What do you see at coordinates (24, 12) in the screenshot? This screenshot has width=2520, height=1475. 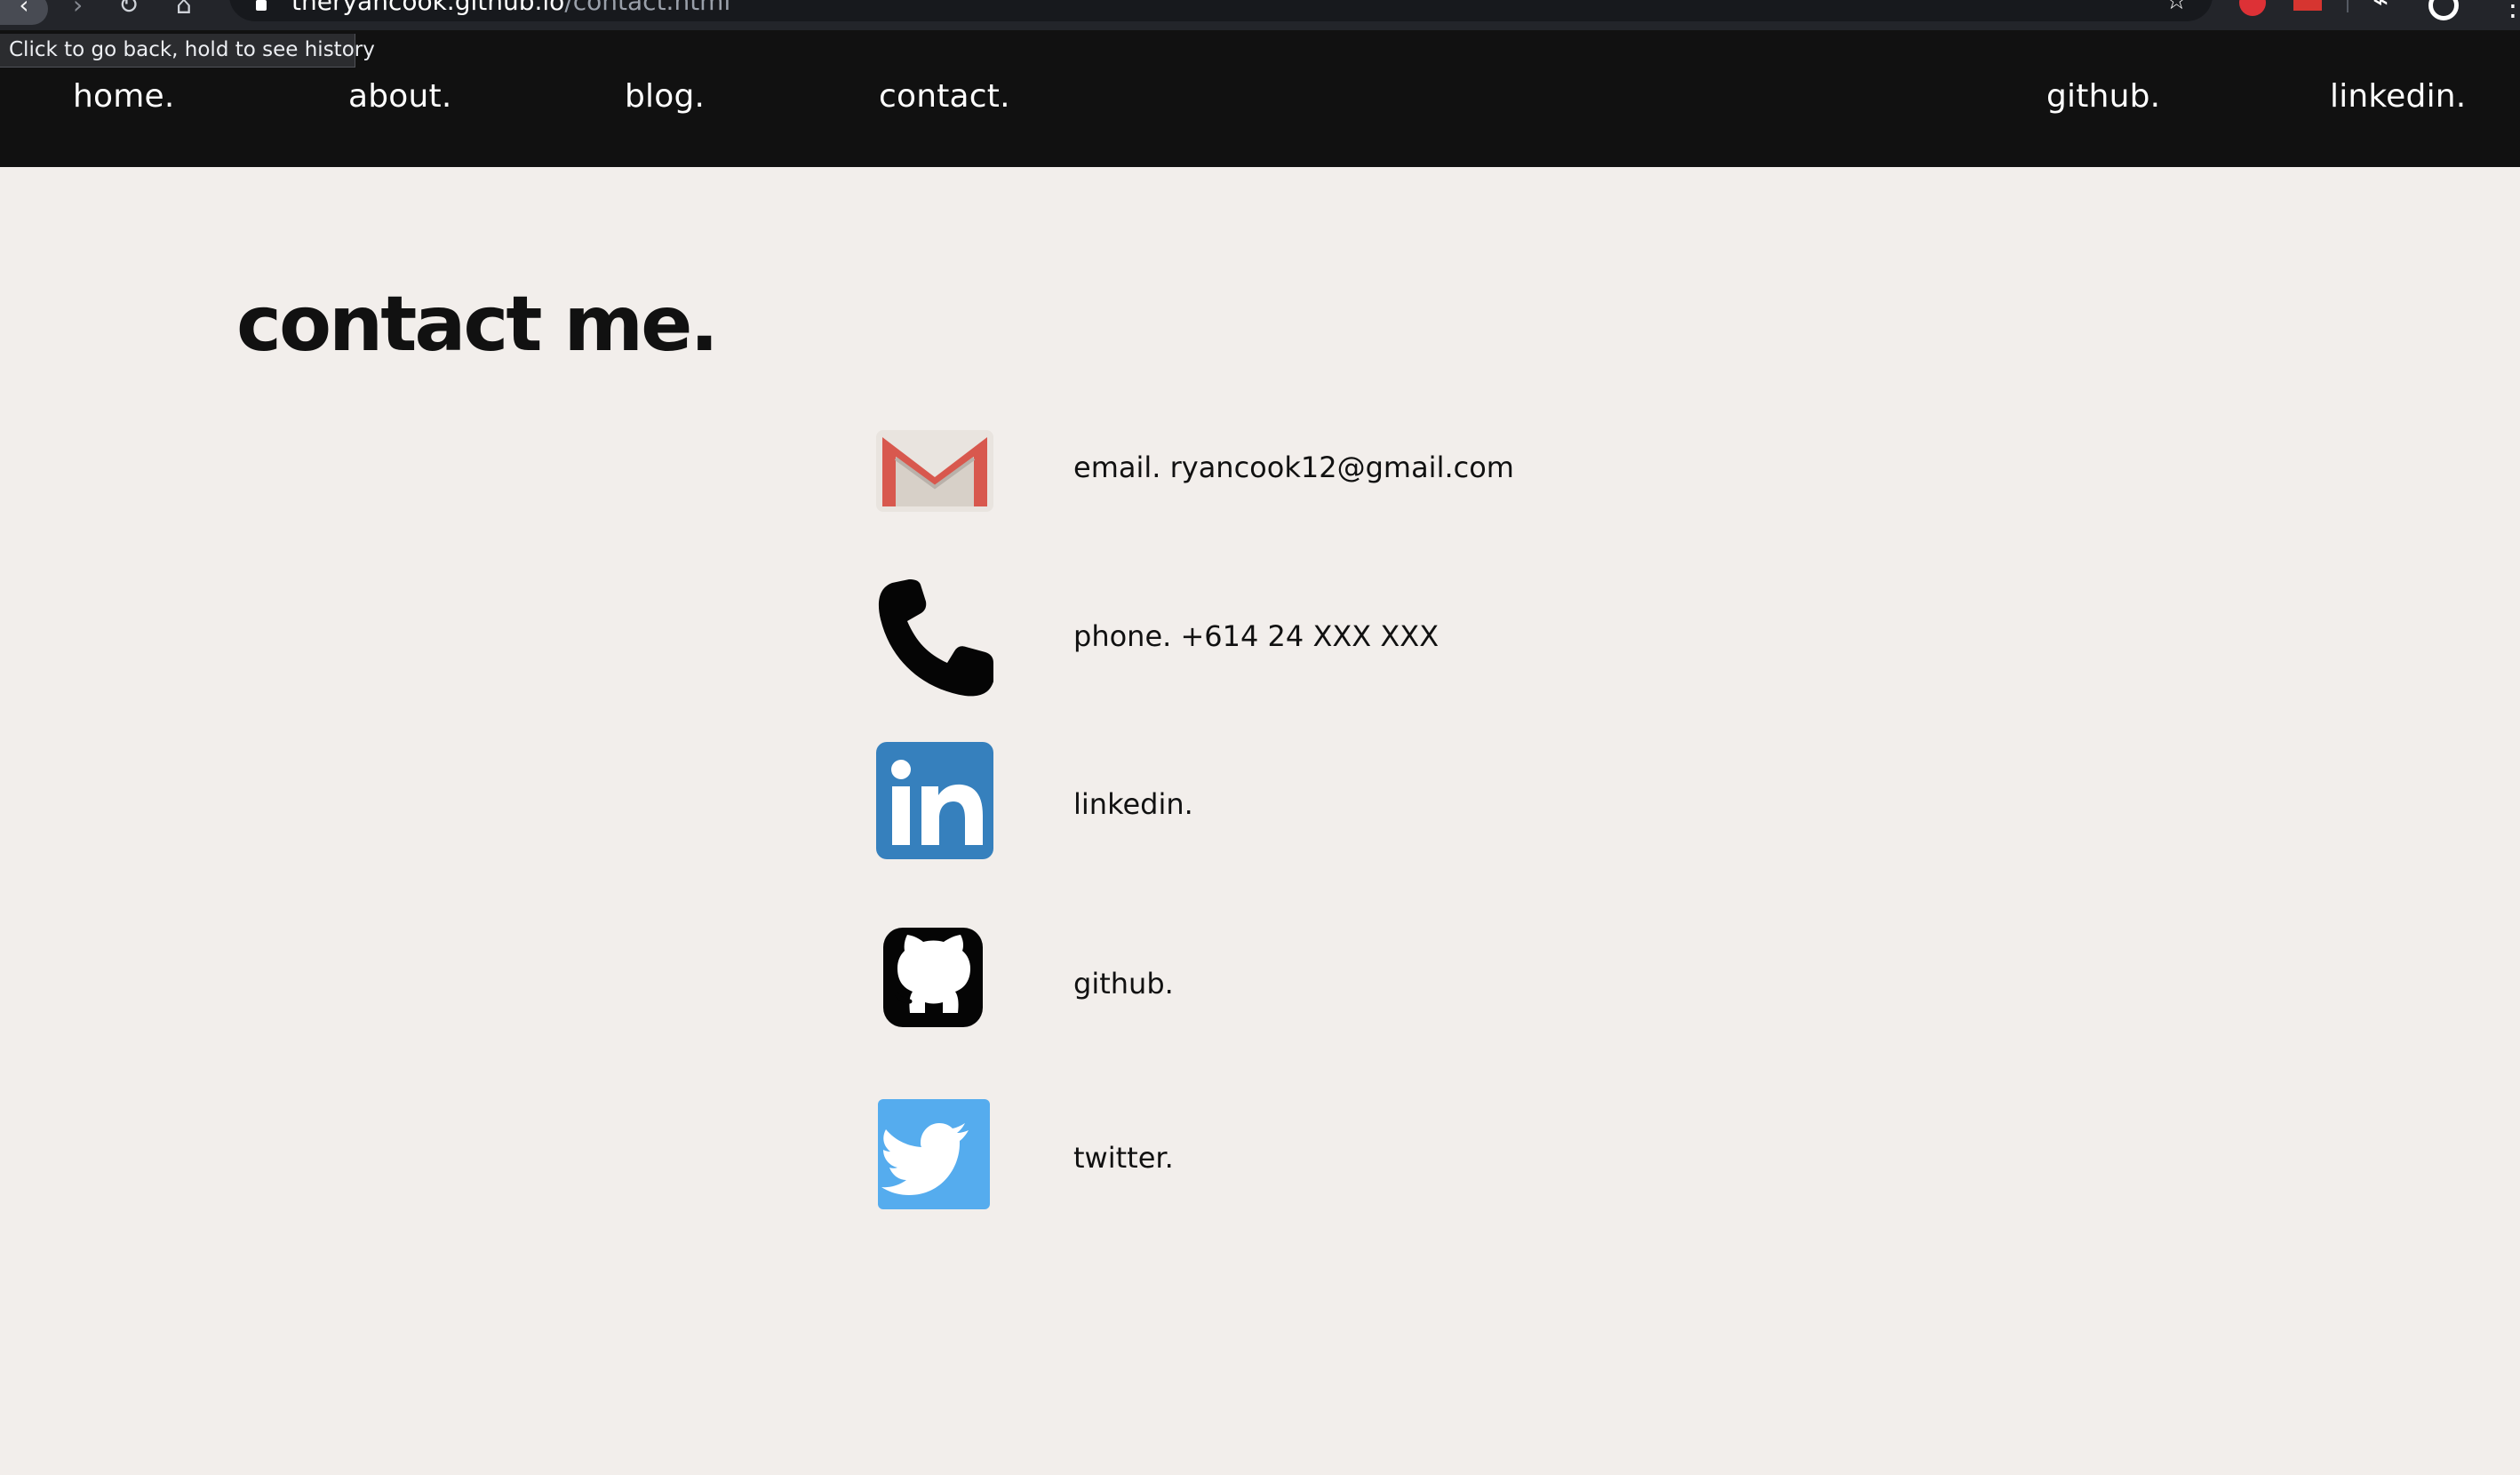 I see `back-arrow-icon: ‹` at bounding box center [24, 12].